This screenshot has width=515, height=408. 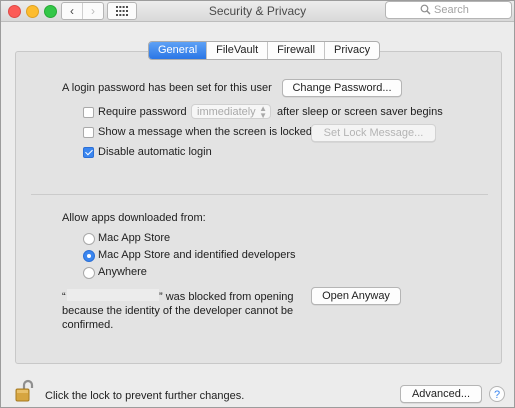 What do you see at coordinates (155, 152) in the screenshot?
I see `disable-automatic-login-label: Disable automatic login` at bounding box center [155, 152].